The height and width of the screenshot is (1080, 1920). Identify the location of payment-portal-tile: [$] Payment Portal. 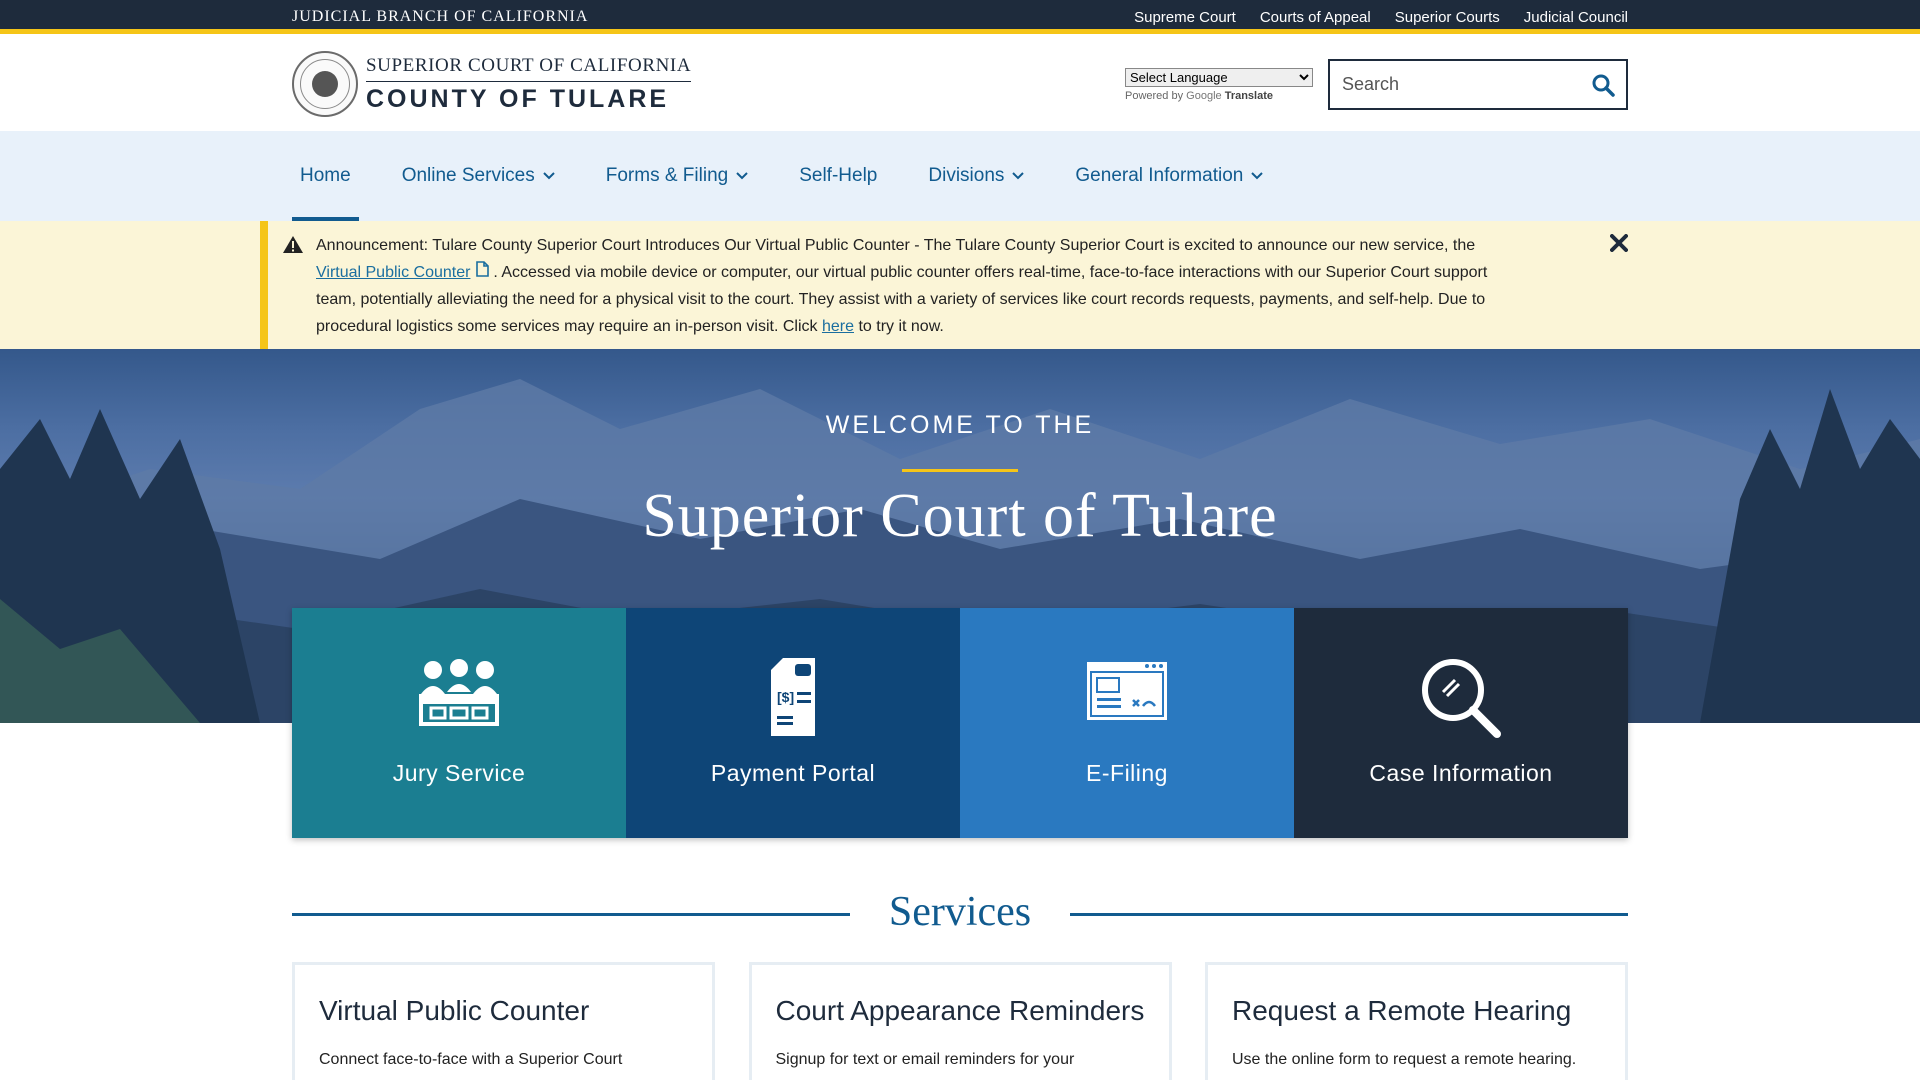
(793, 723).